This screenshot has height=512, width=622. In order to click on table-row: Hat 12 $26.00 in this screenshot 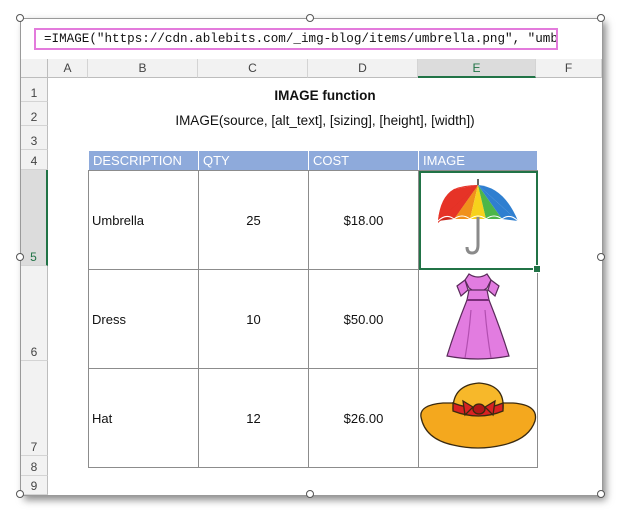, I will do `click(313, 418)`.